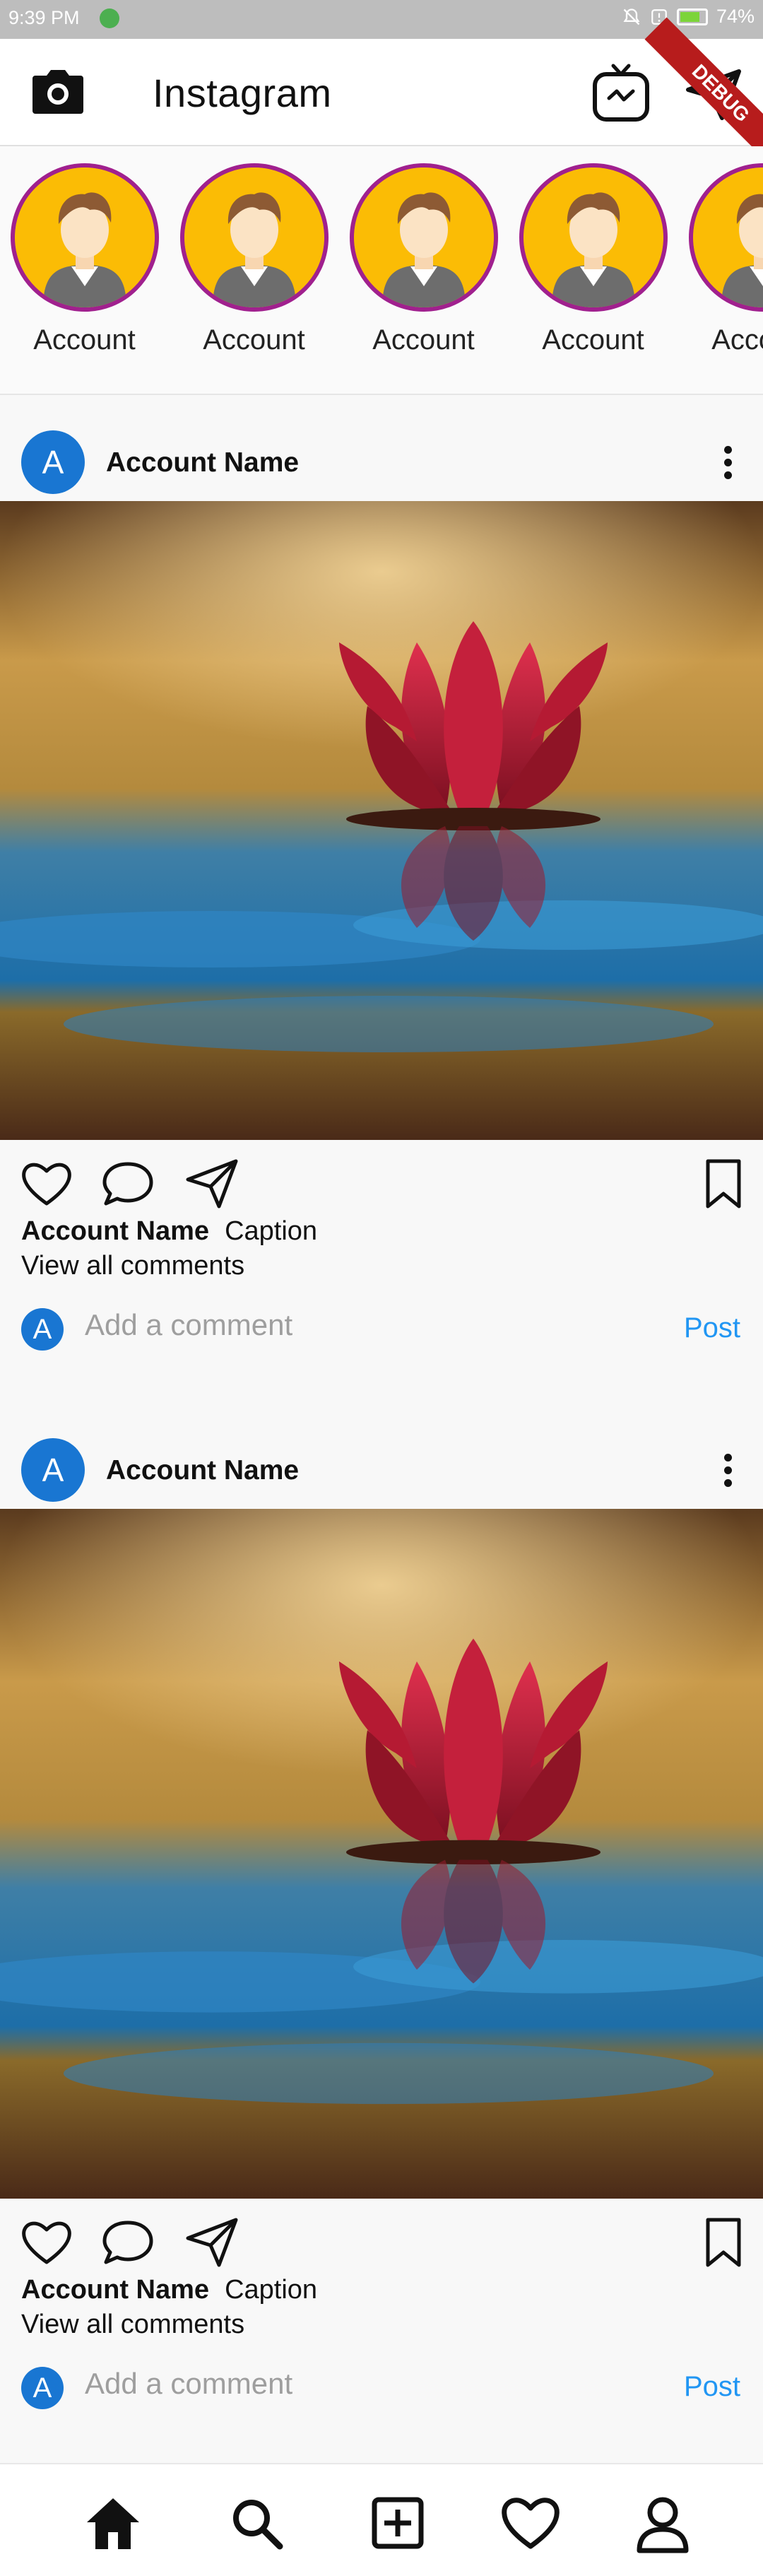  Describe the element at coordinates (113, 2523) in the screenshot. I see `home-icon` at that location.